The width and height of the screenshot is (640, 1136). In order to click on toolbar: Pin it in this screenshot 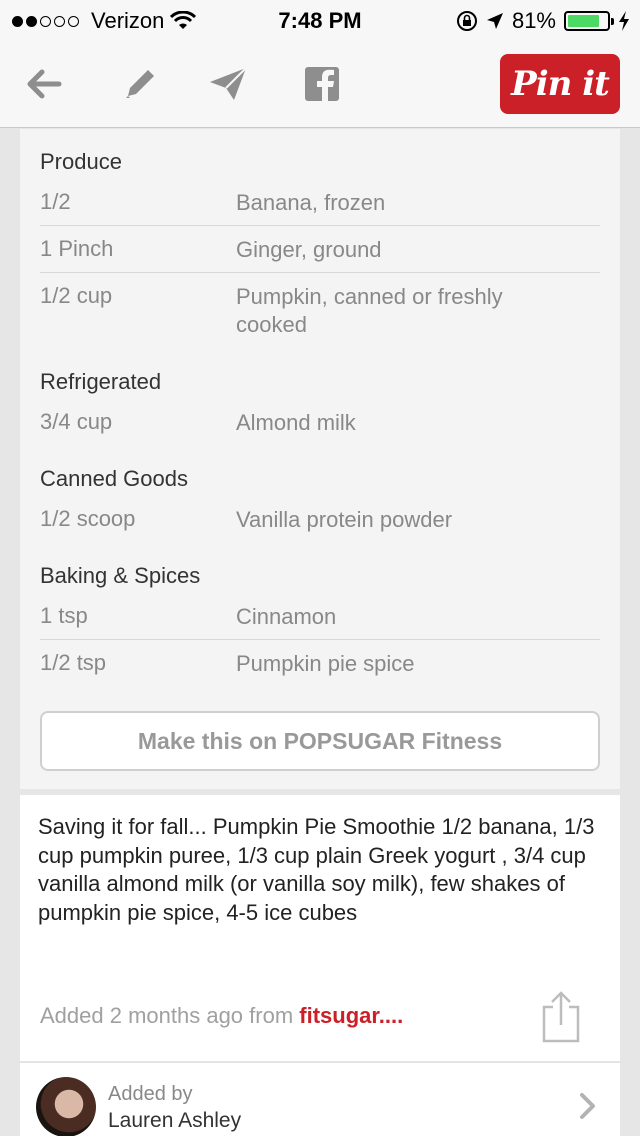, I will do `click(320, 84)`.